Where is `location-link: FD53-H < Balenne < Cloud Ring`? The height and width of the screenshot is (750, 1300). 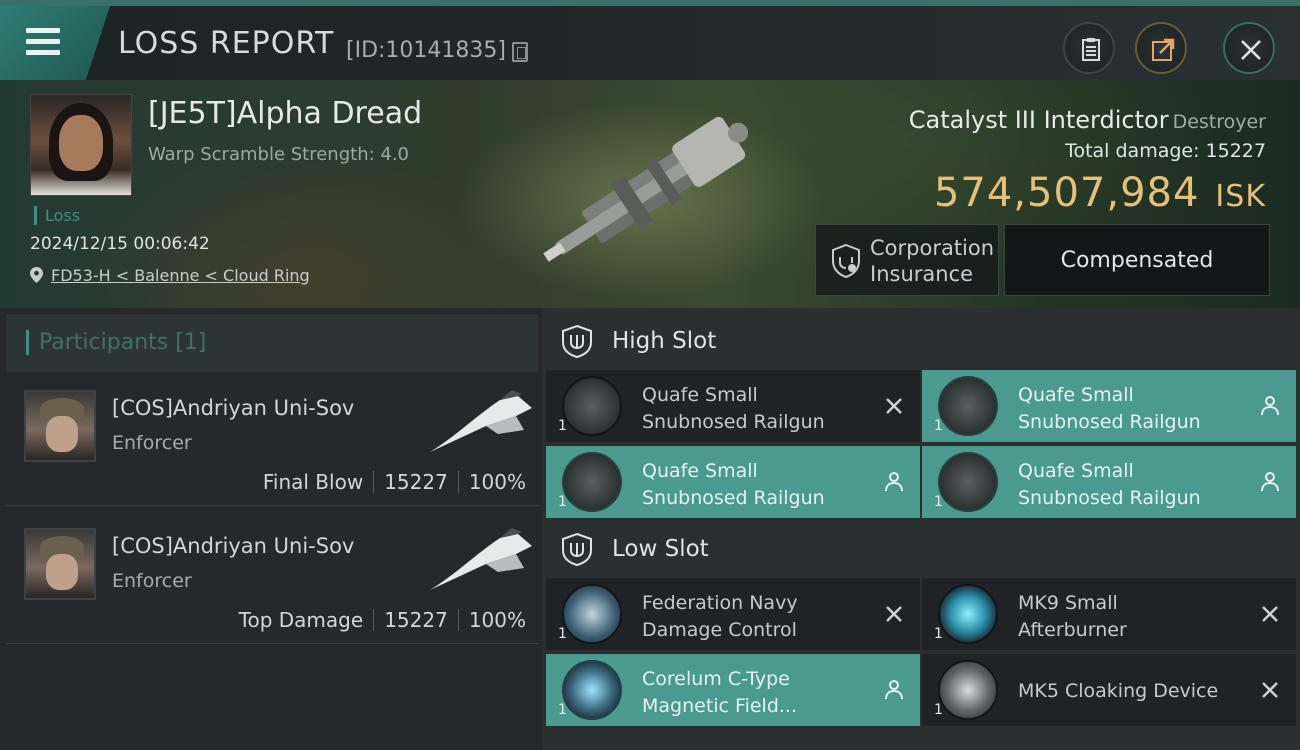 location-link: FD53-H < Balenne < Cloud Ring is located at coordinates (170, 275).